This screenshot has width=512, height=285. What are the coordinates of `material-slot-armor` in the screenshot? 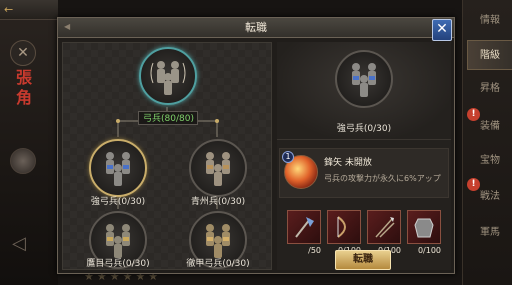 It's located at (424, 227).